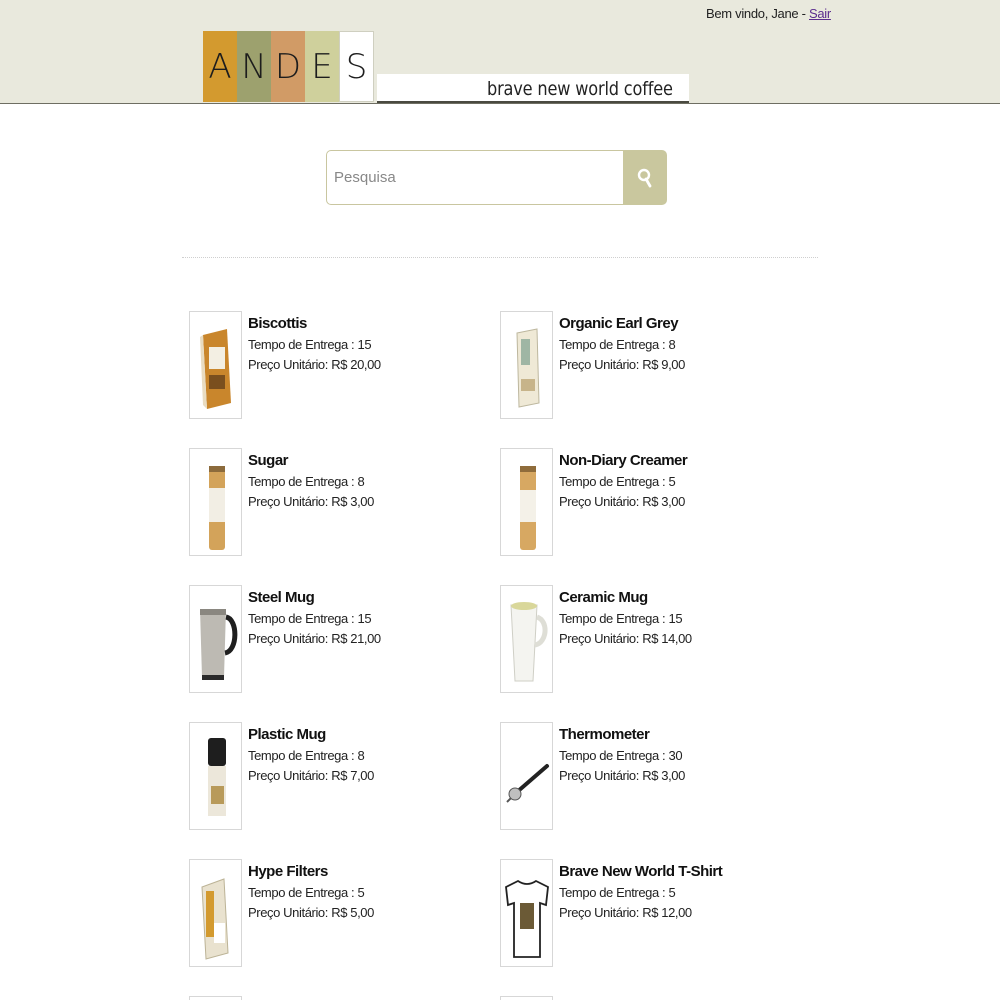  What do you see at coordinates (254, 66) in the screenshot?
I see `logo-letter-n: N` at bounding box center [254, 66].